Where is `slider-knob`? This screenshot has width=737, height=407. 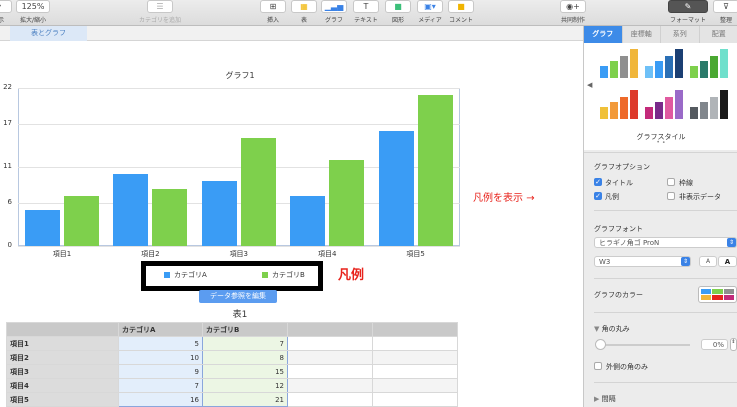 slider-knob is located at coordinates (600, 344).